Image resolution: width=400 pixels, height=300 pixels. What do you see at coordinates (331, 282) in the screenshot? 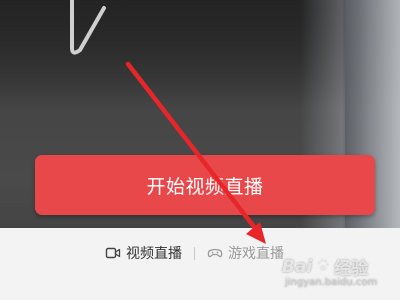
I see `watermark-url: jingyan.baidu.com` at bounding box center [331, 282].